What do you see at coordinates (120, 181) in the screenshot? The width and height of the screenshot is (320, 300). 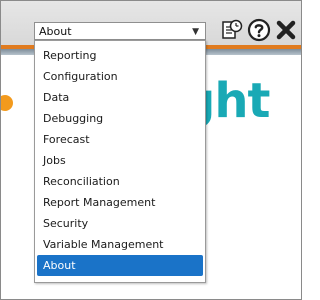 I see `menu-option-reconciliation: Reconciliation` at bounding box center [120, 181].